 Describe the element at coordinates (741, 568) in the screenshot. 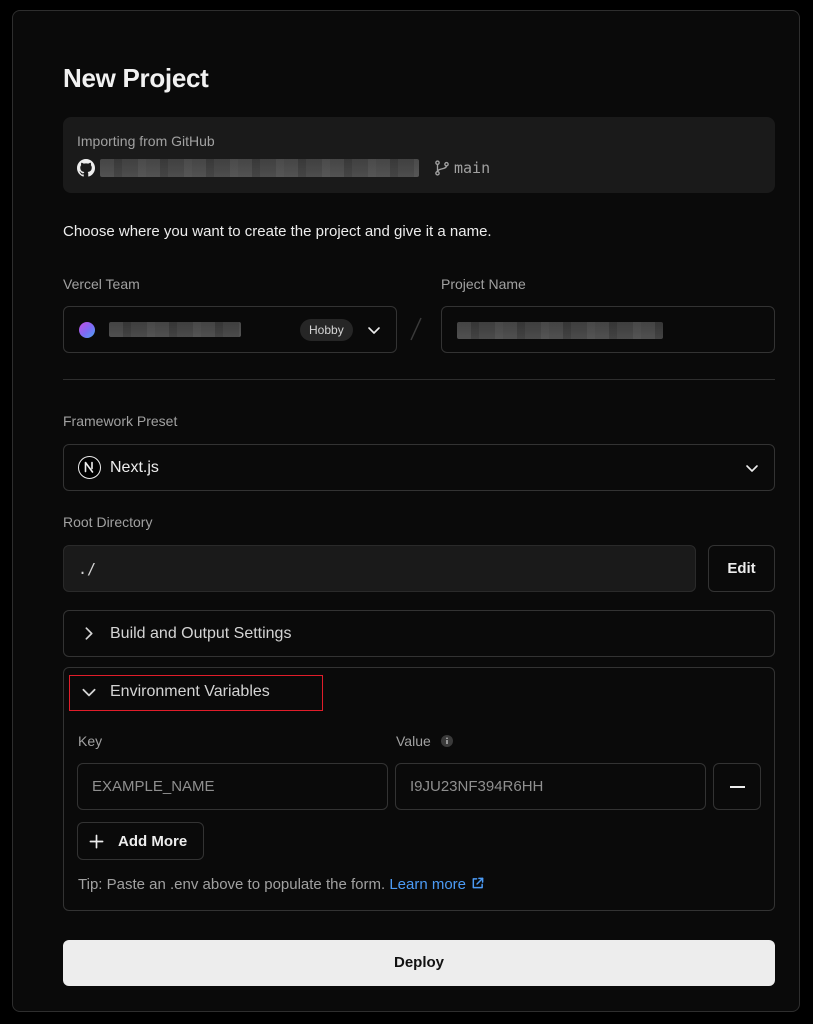

I see `edit-root-button: Edit` at that location.